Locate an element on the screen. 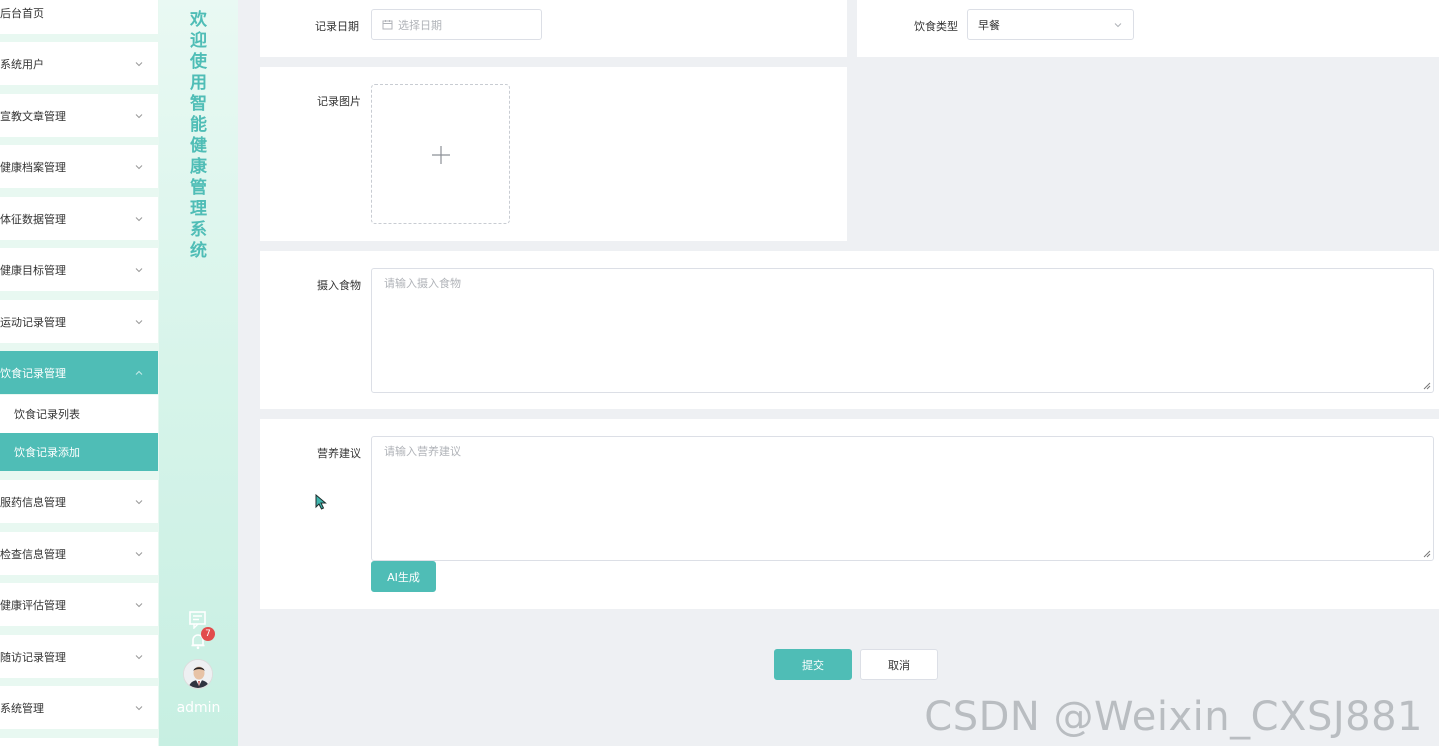  sidebar-item-follow-ups: 随访记录管理 is located at coordinates (79, 656).